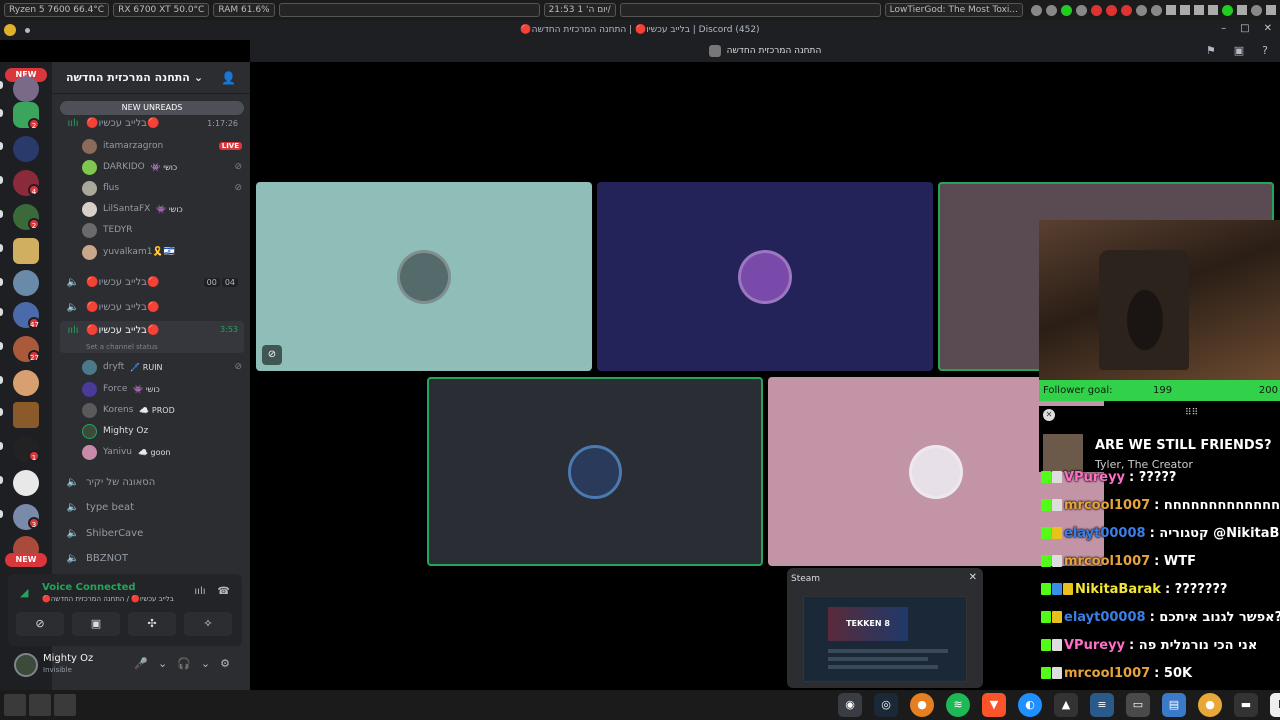 This screenshot has width=1280, height=720. Describe the element at coordinates (228, 78) in the screenshot. I see `invite-people-icon: 👤` at that location.